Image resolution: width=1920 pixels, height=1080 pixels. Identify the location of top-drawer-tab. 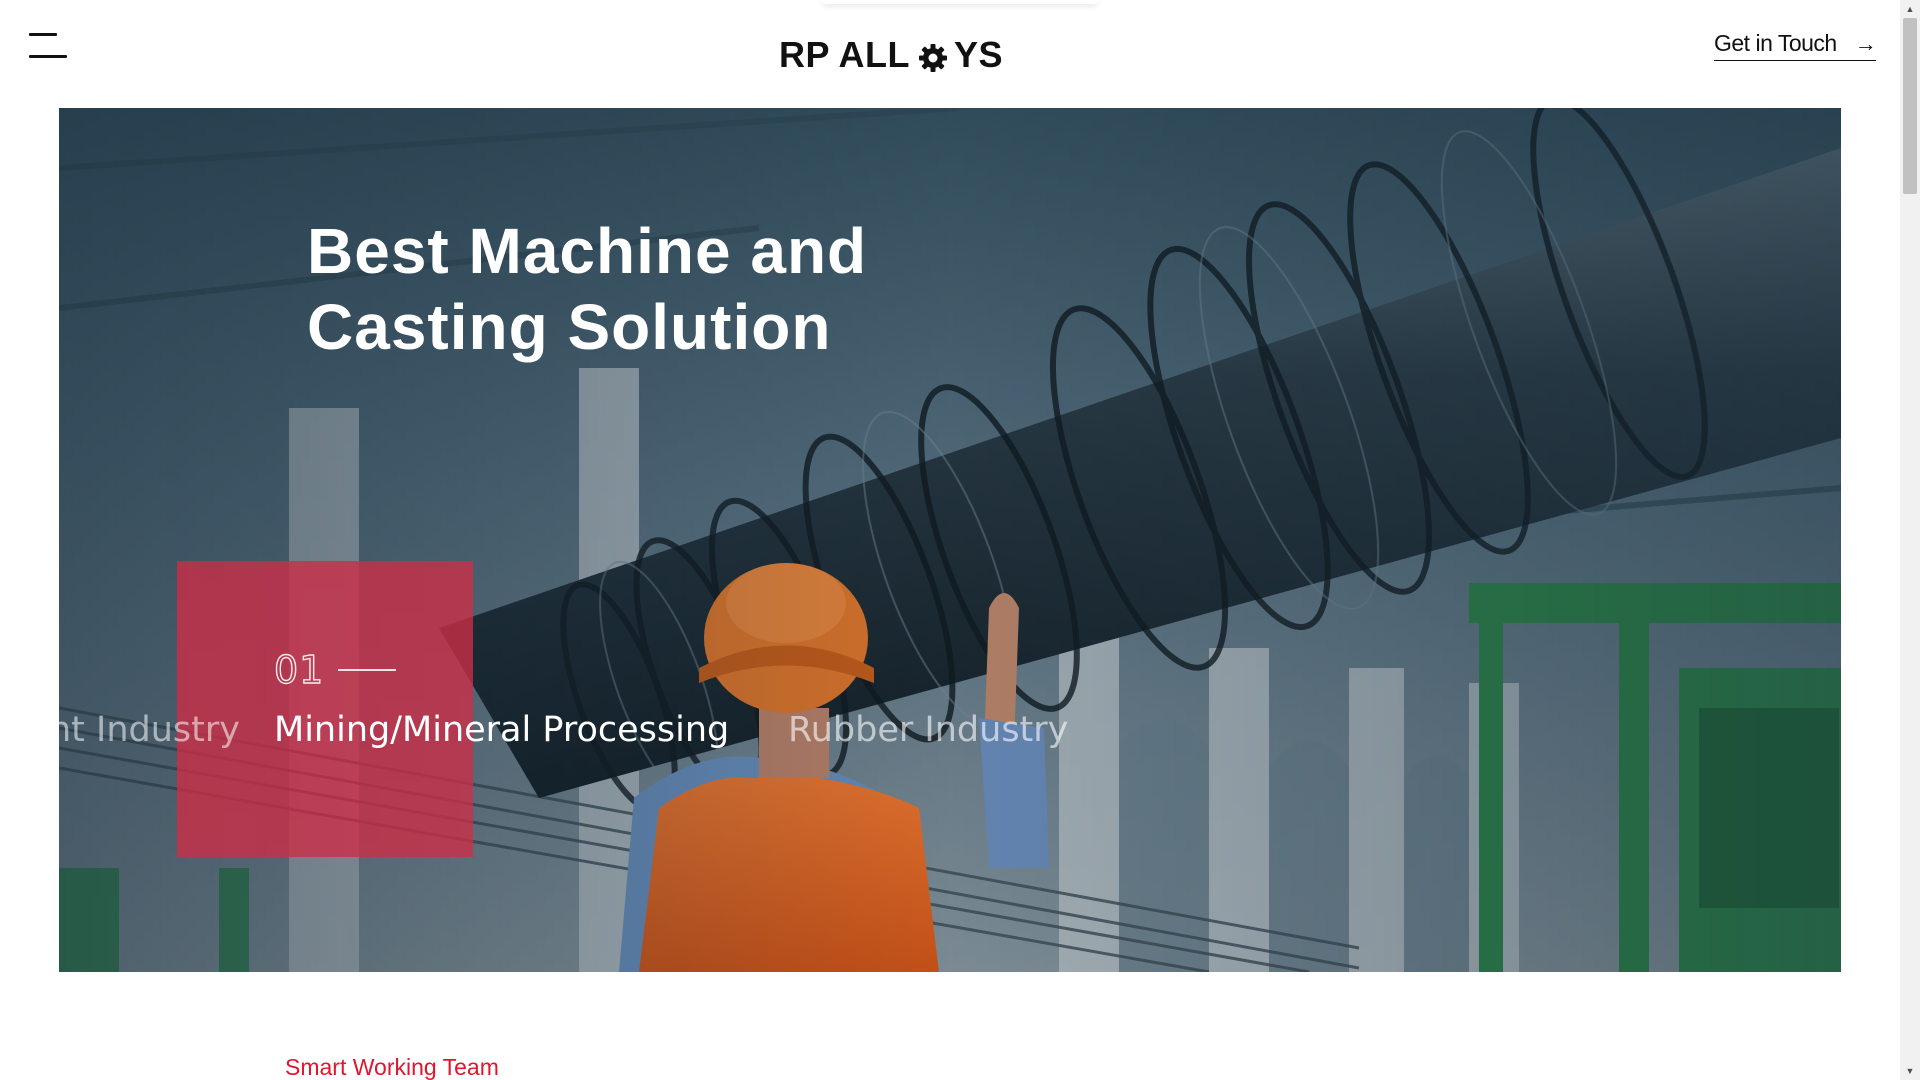
(960, 2).